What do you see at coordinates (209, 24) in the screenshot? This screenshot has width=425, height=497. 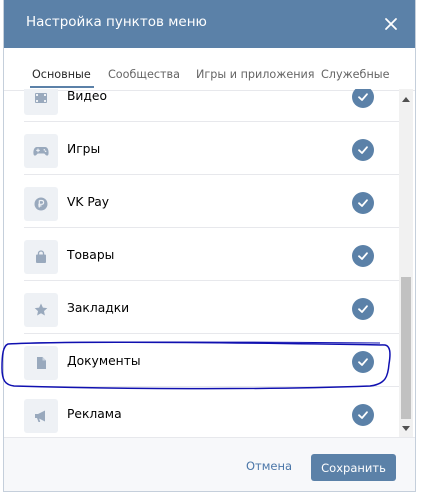 I see `dialog-header: Настройка пунктов меню` at bounding box center [209, 24].